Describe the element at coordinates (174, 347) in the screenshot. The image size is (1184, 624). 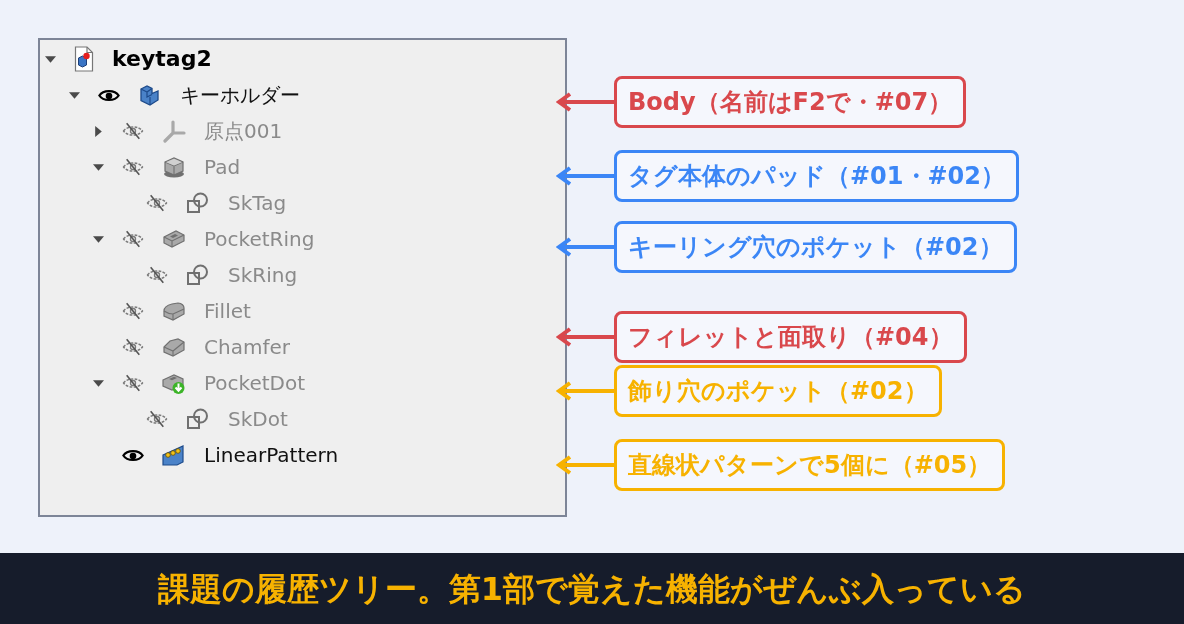
I see `chamfered-block-icon` at that location.